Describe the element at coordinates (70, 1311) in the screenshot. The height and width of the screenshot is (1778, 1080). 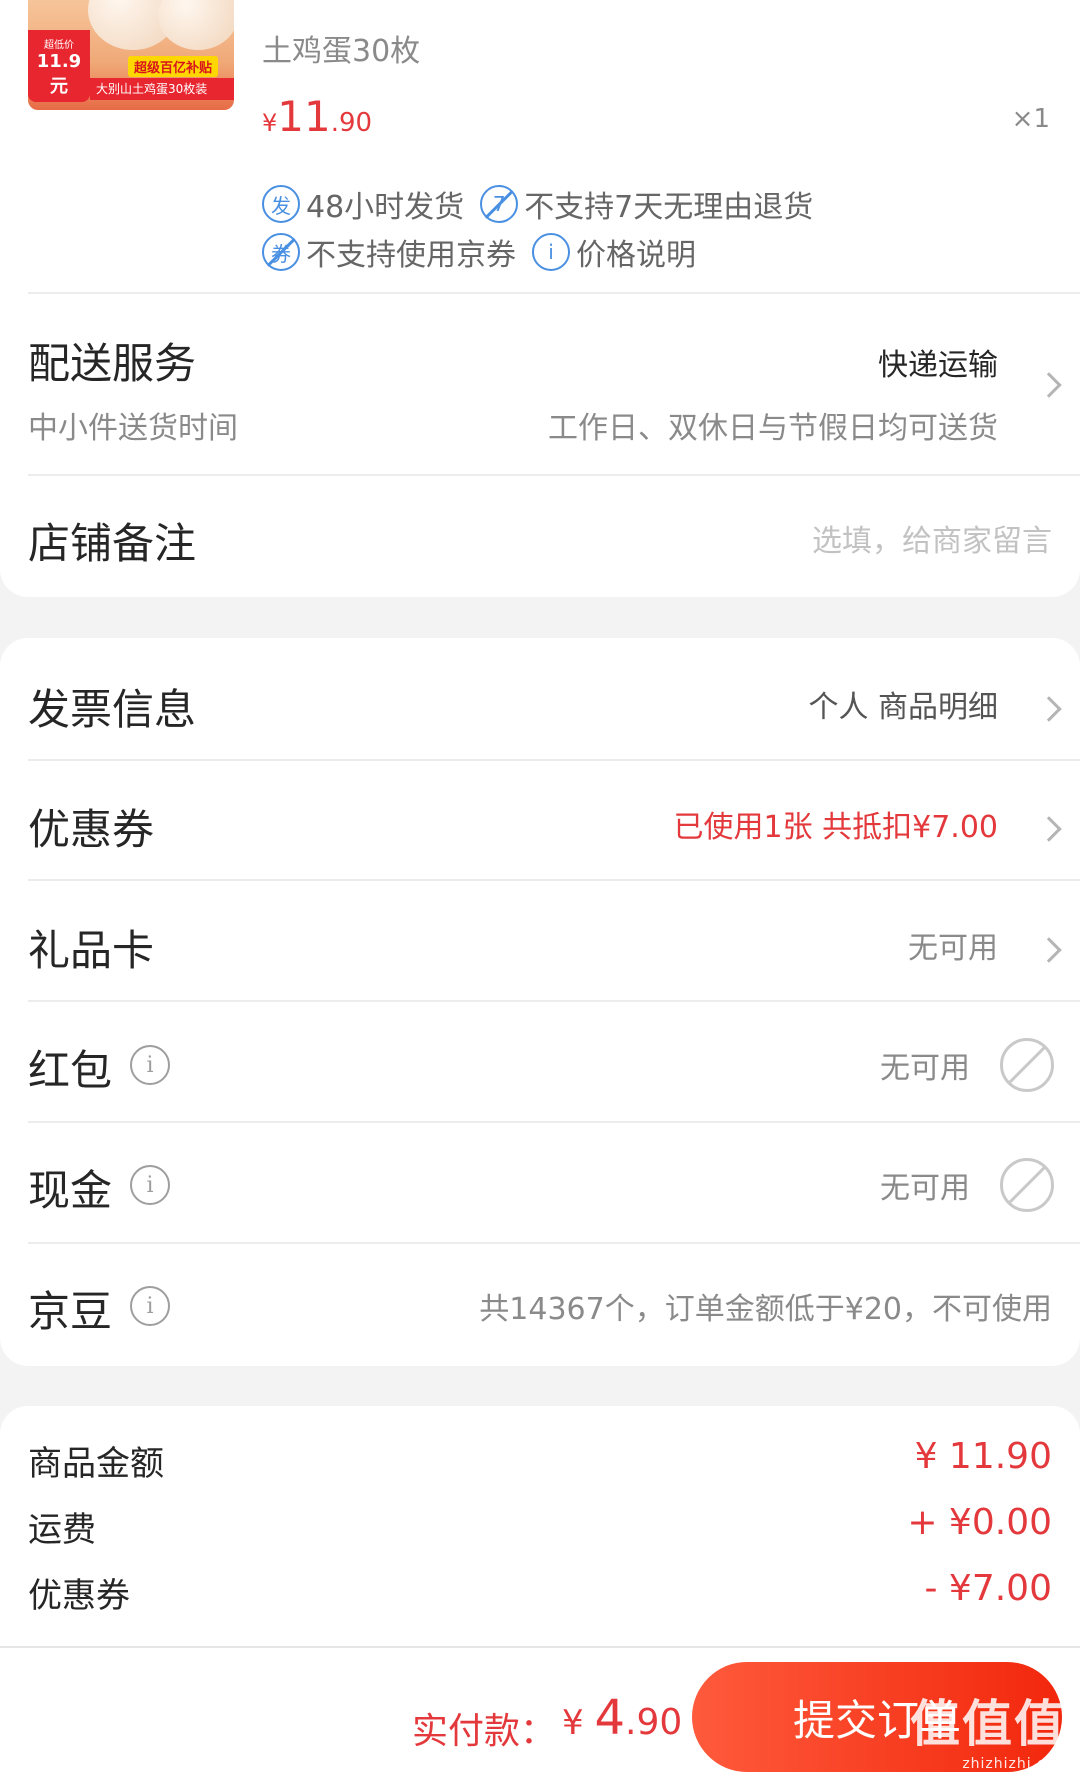
I see `jingdou-title: 京豆` at that location.